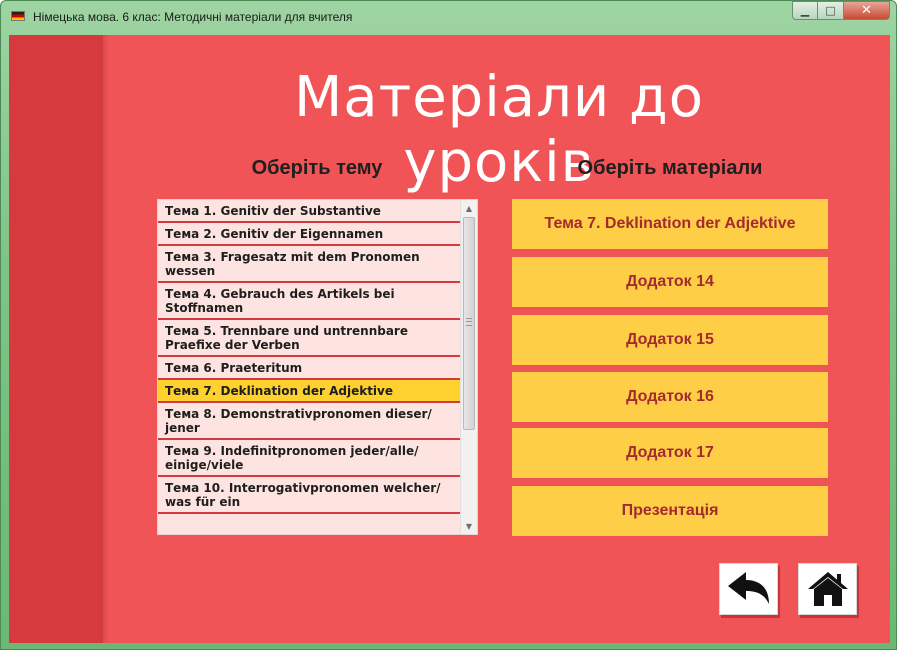 Image resolution: width=897 pixels, height=650 pixels. What do you see at coordinates (670, 511) in the screenshot?
I see `material-button-presentation: Презентація` at bounding box center [670, 511].